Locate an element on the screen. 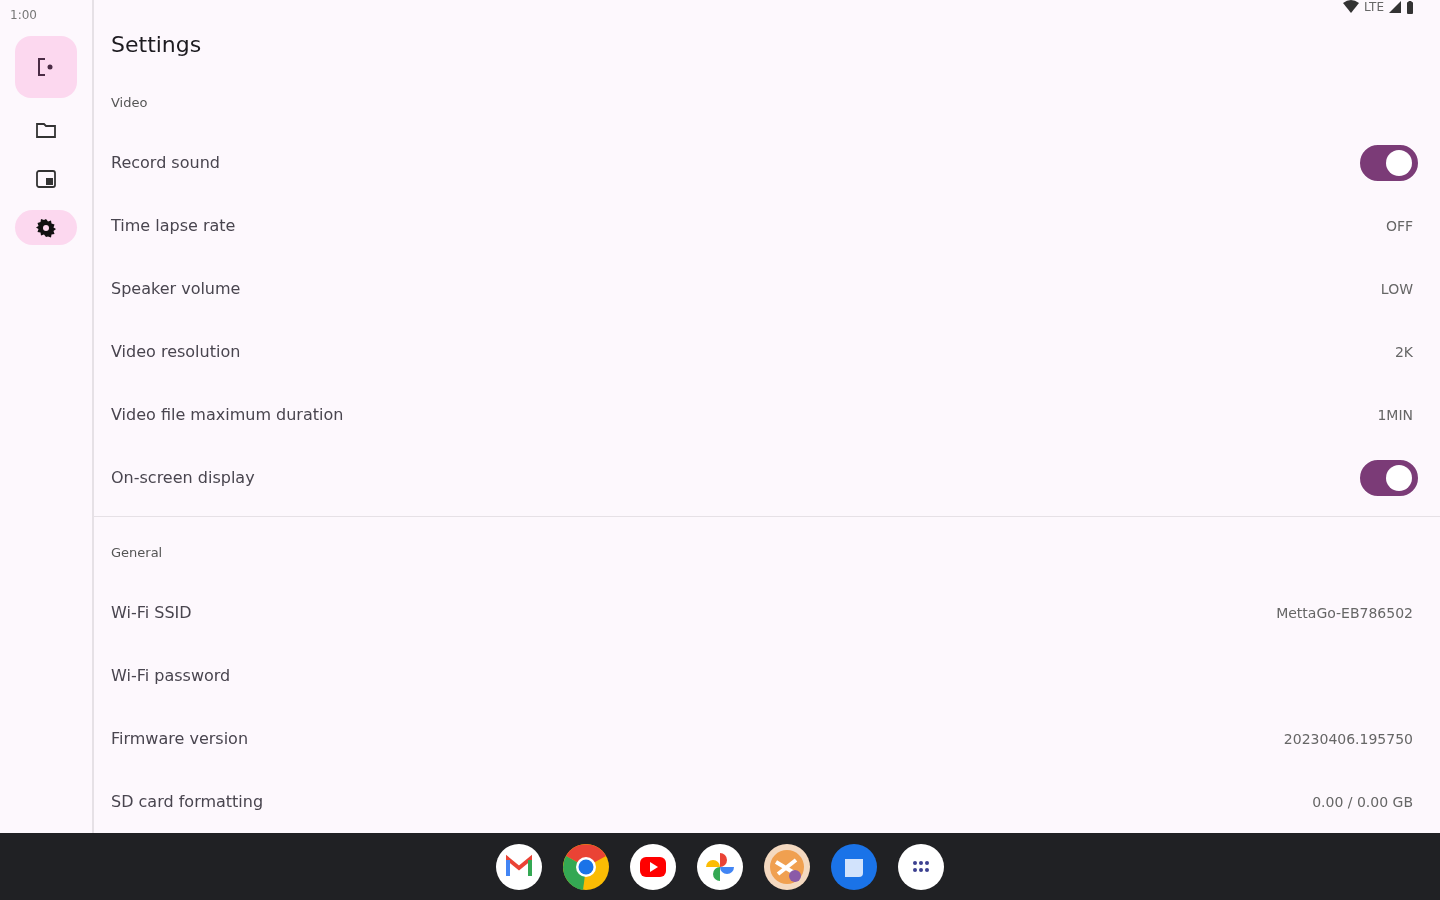  setting-label: Record sound is located at coordinates (165, 162).